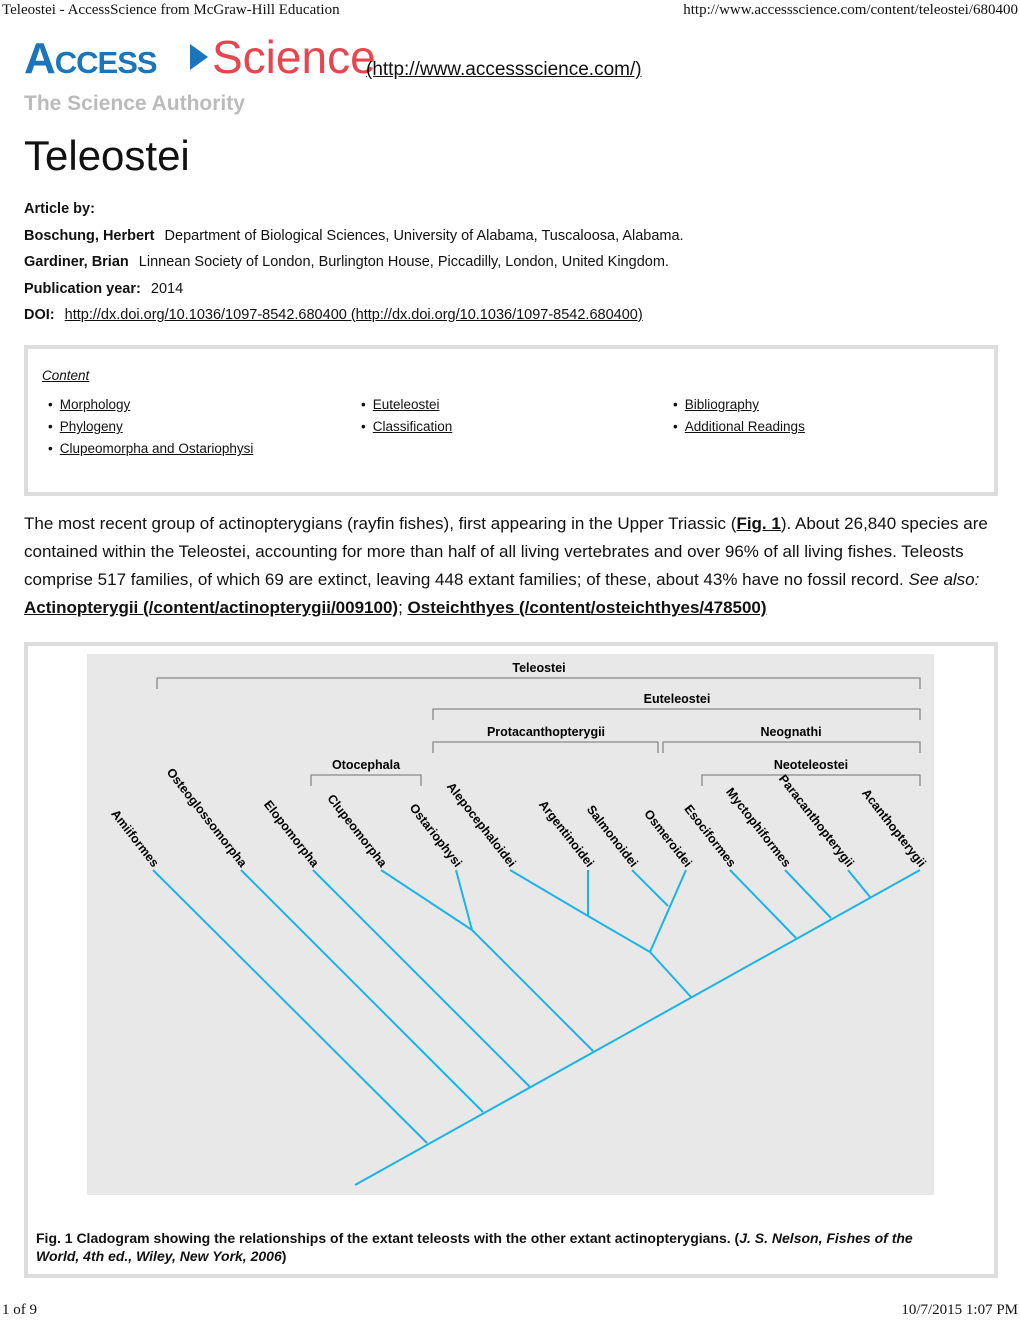 The width and height of the screenshot is (1020, 1320). I want to click on clade-label: Teleostei, so click(538, 668).